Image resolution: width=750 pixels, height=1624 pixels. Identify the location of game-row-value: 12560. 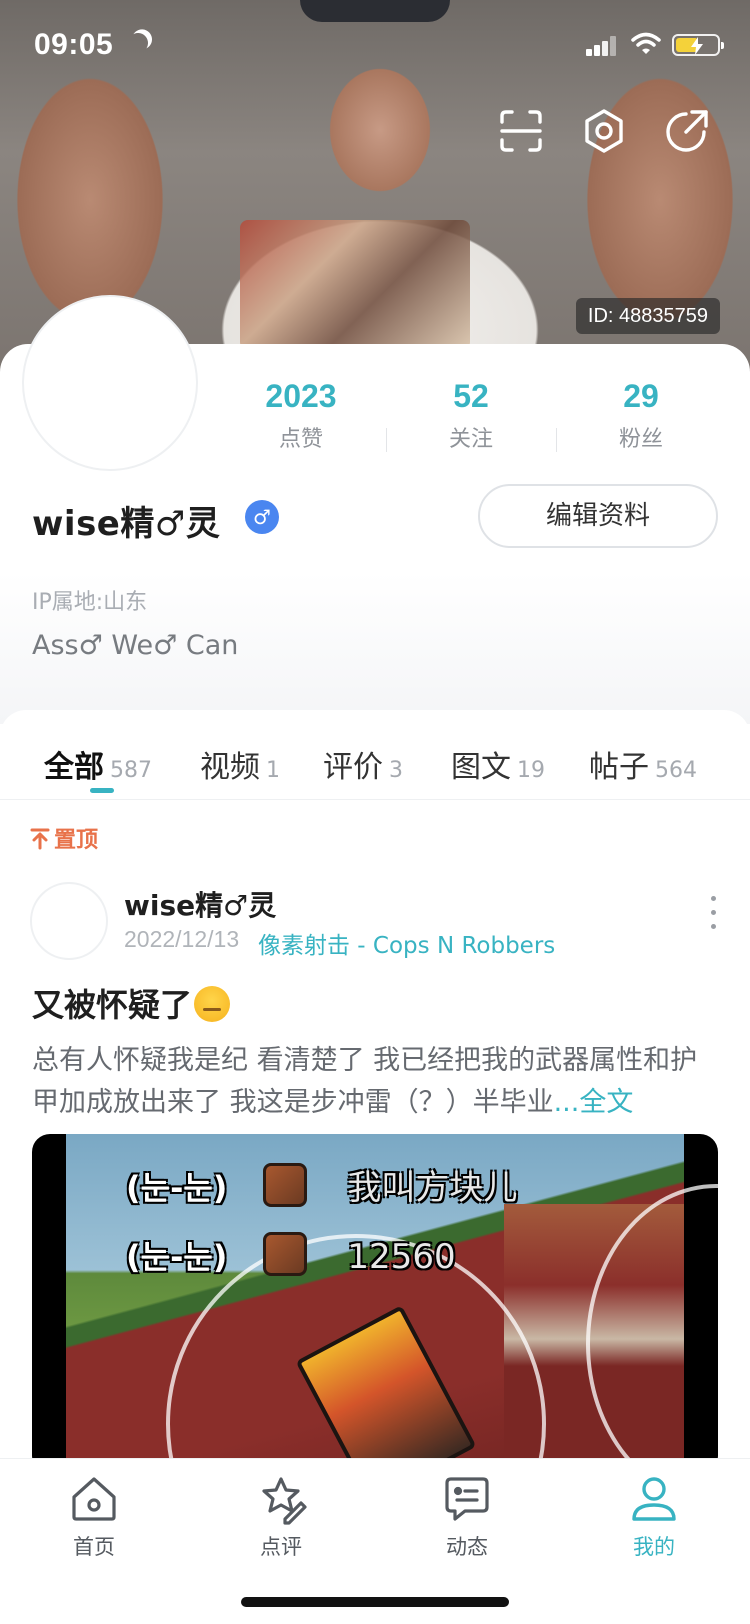
(401, 1257).